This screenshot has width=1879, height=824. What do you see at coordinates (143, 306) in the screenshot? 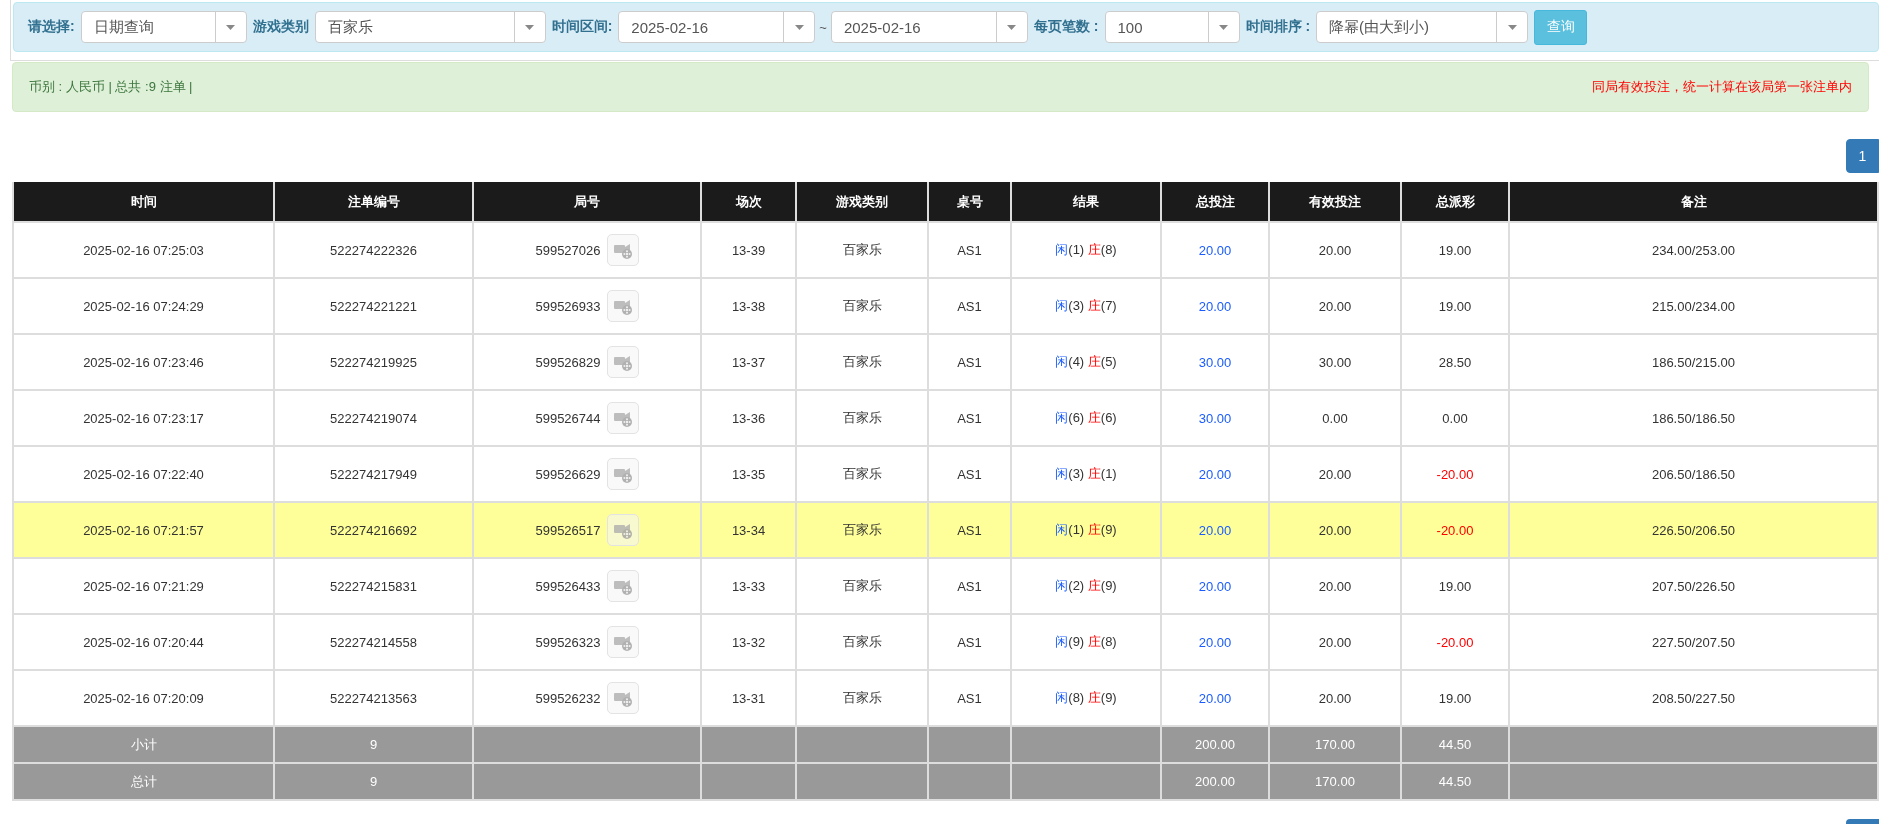
I see `table-cell: 2025-02-16 07:24:29` at bounding box center [143, 306].